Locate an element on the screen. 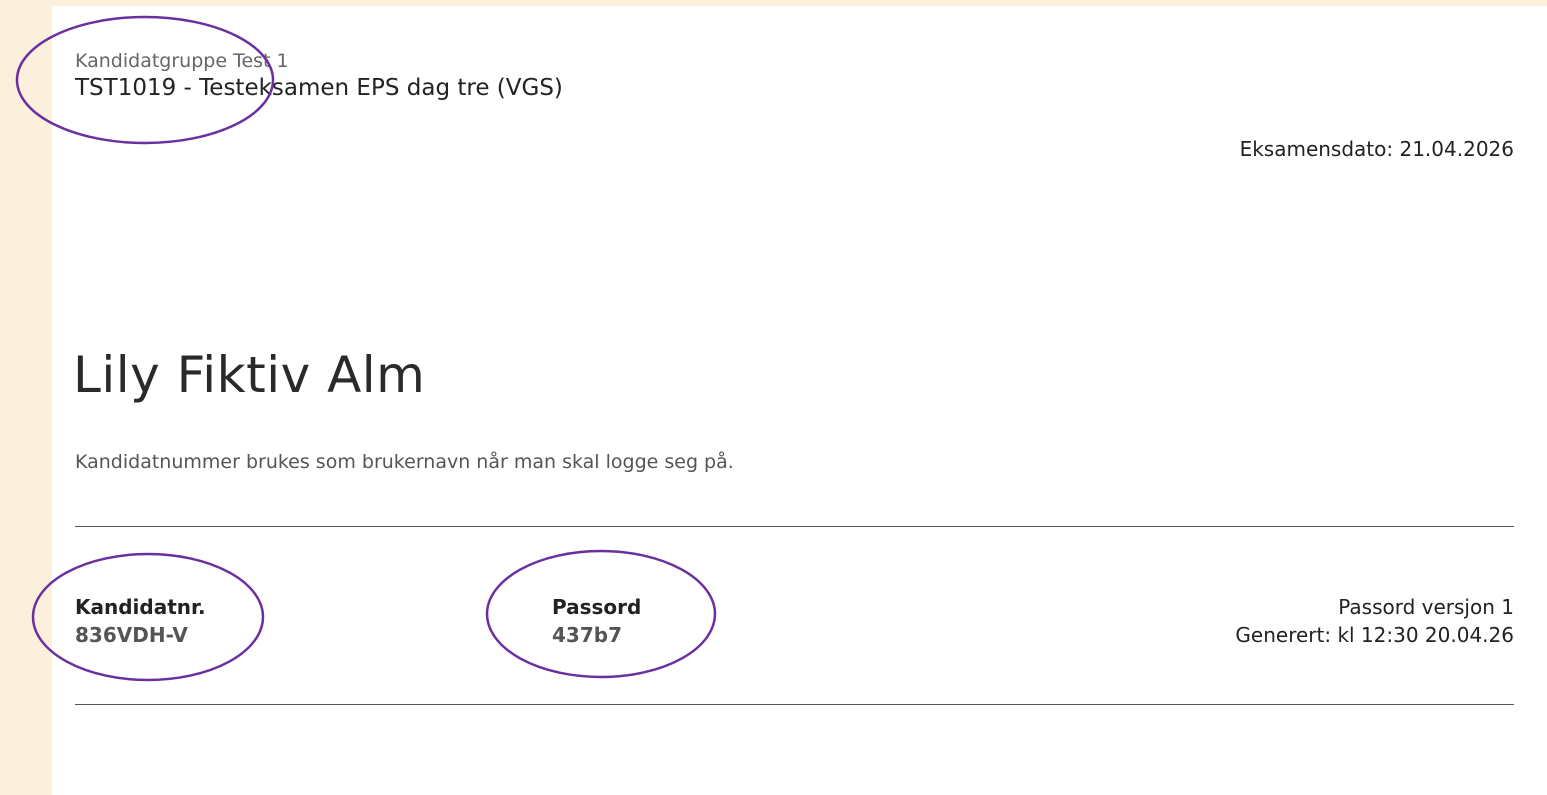  candidate-name: Lily Fiktiv Alm is located at coordinates (249, 375).